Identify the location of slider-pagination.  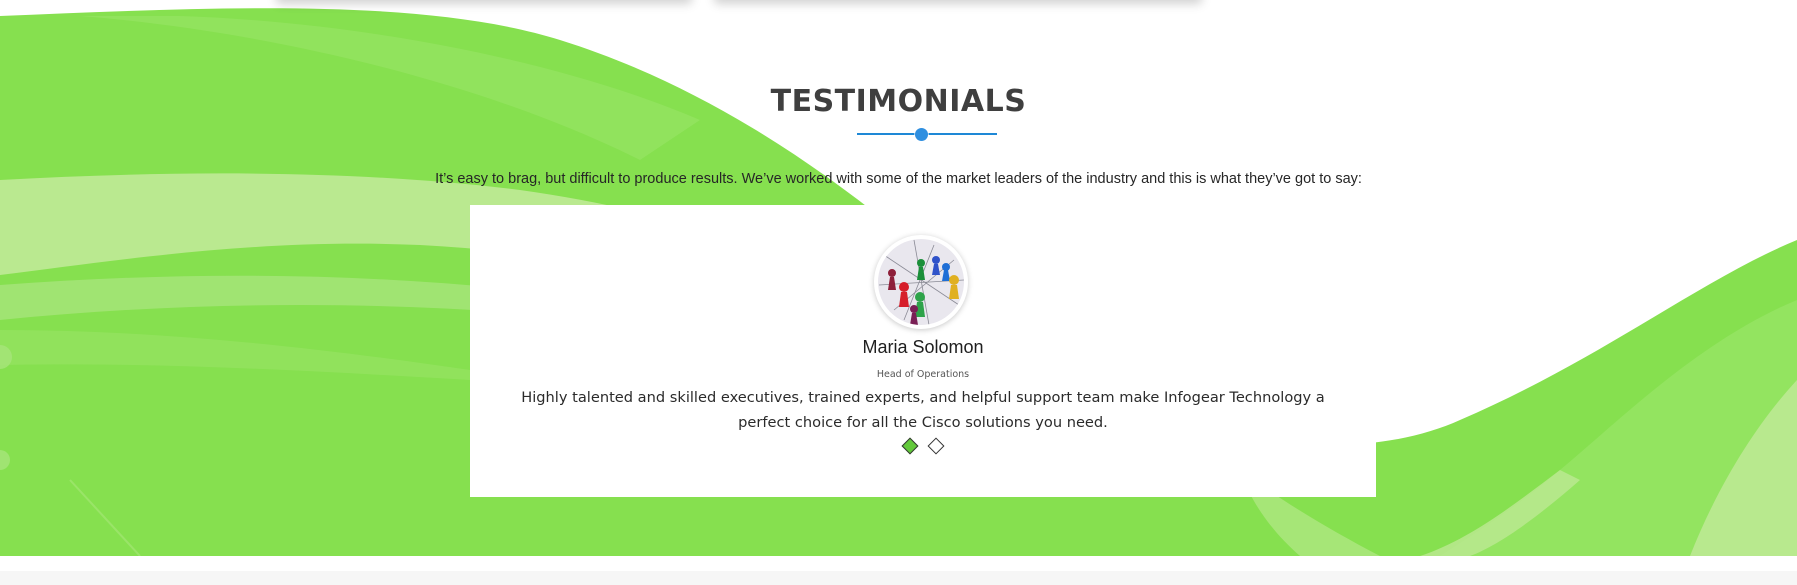
(923, 447).